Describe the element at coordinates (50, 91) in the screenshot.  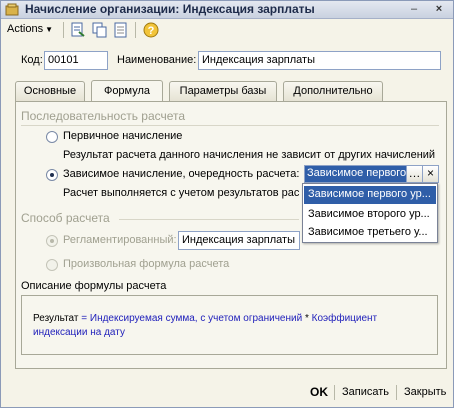
I see `tab-main: Основные` at that location.